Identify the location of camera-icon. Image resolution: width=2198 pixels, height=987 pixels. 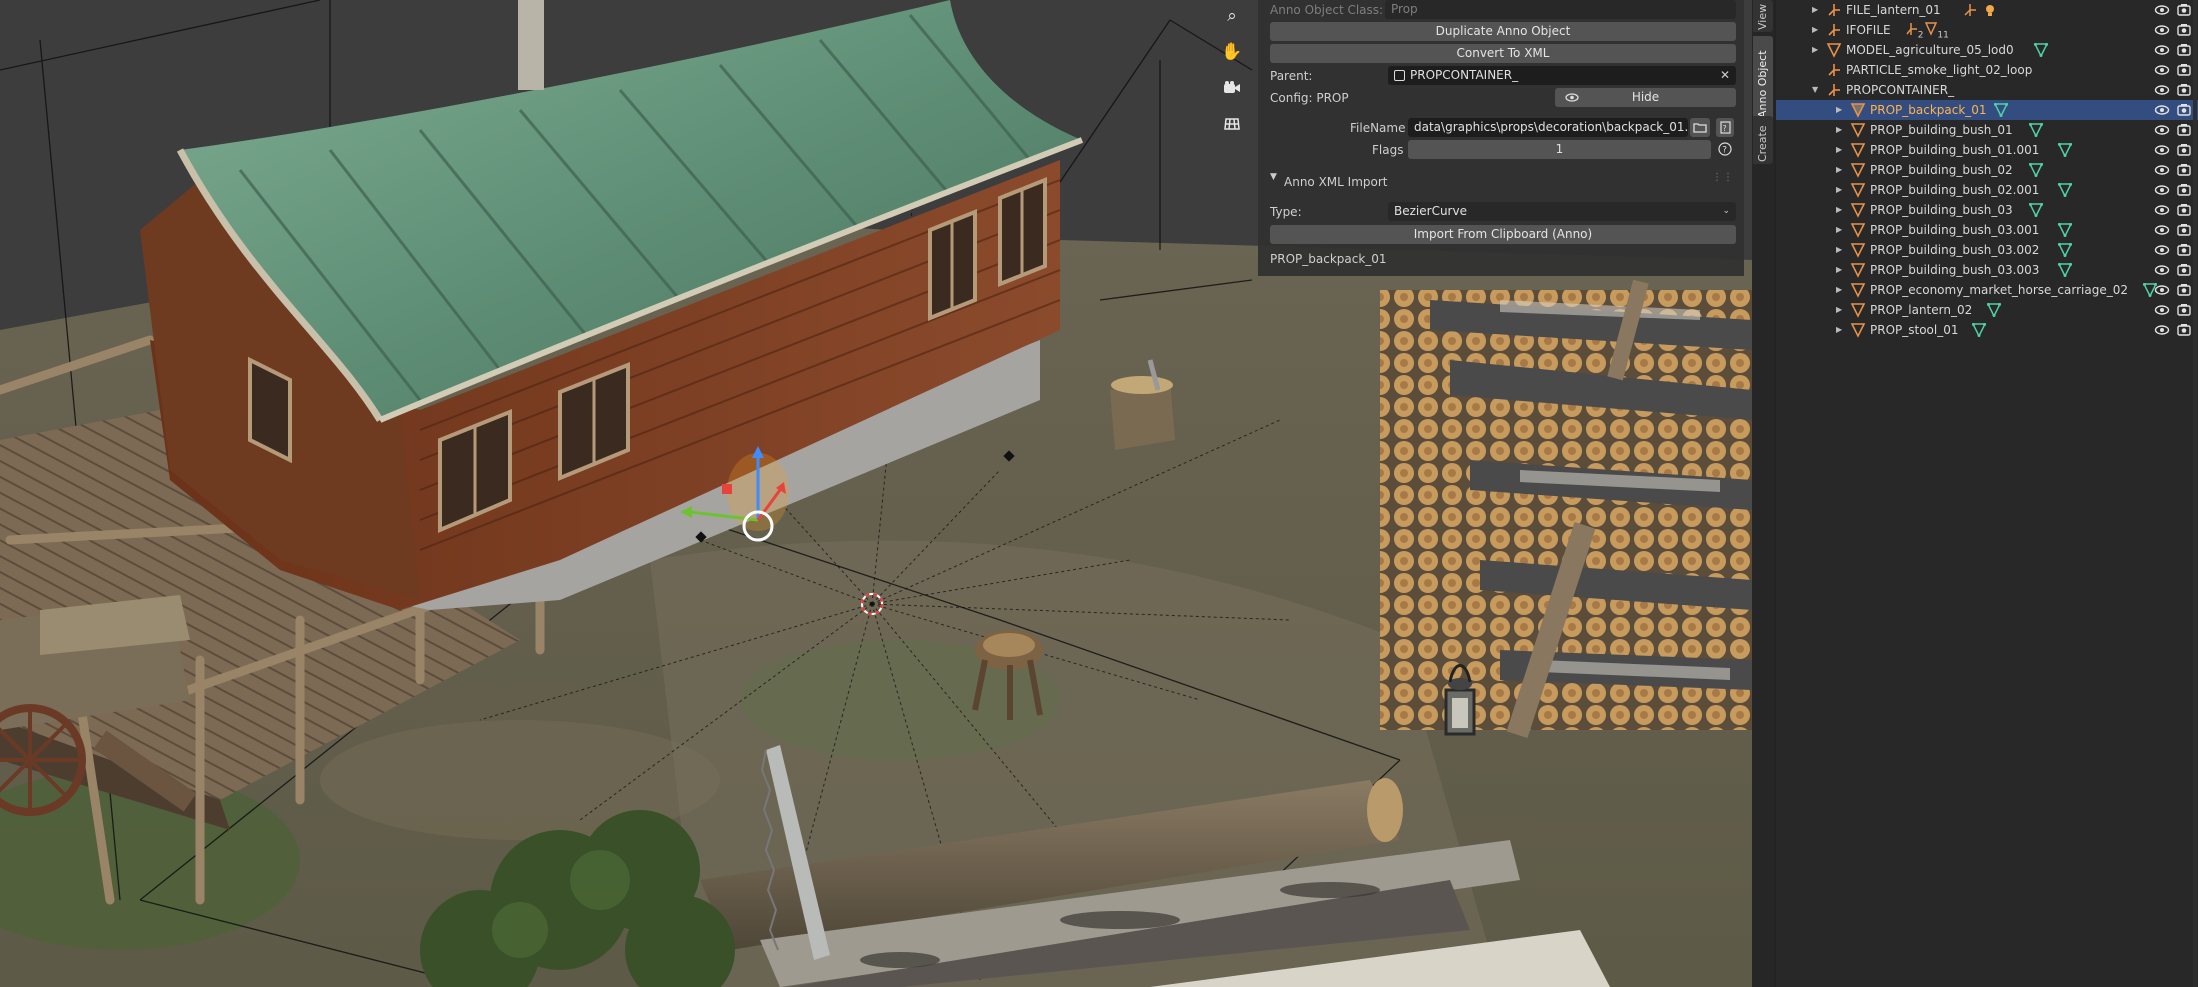
(1232, 88).